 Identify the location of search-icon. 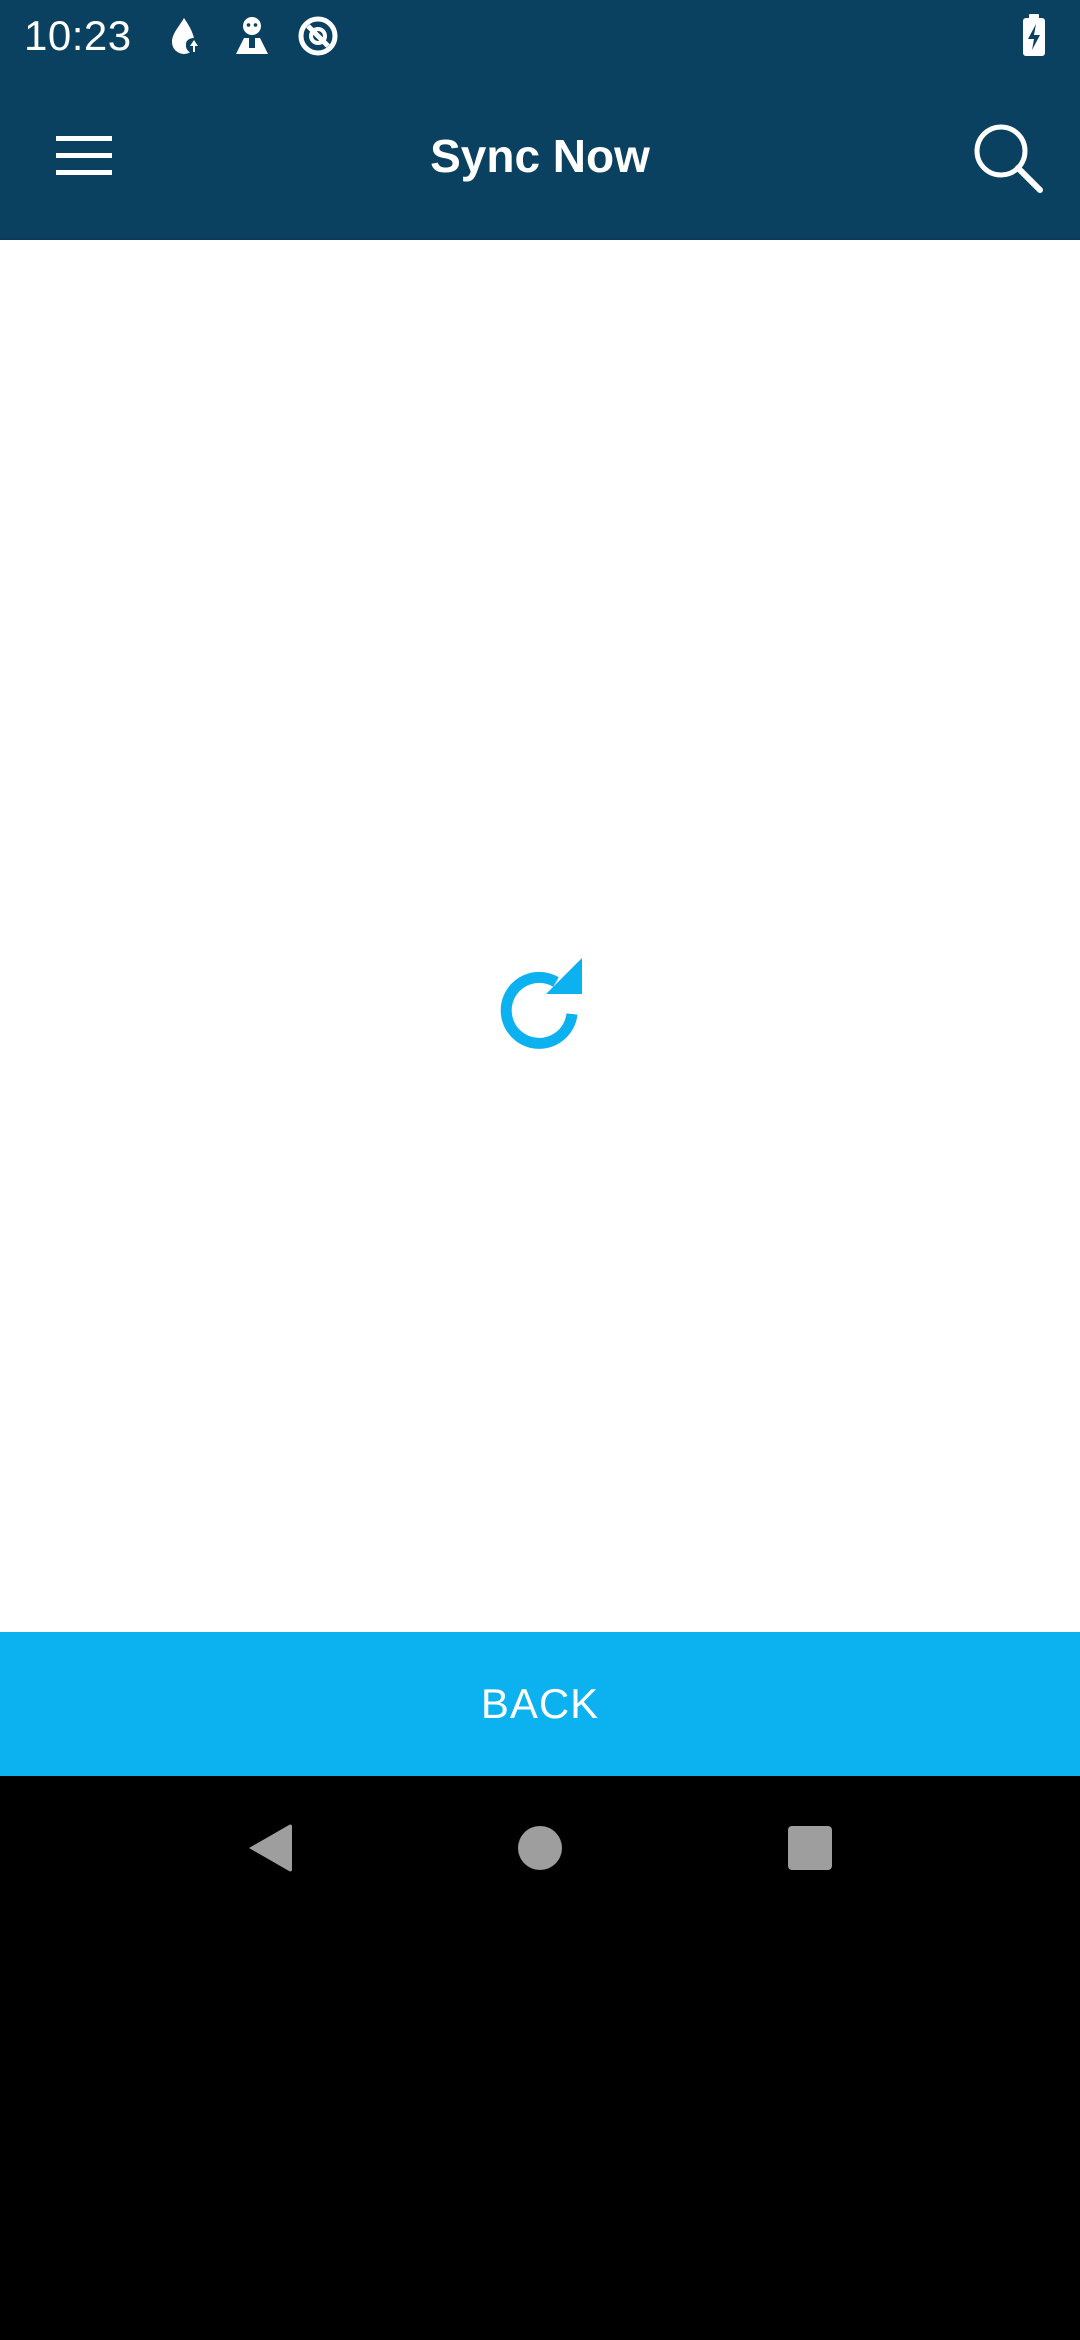
(1008, 158).